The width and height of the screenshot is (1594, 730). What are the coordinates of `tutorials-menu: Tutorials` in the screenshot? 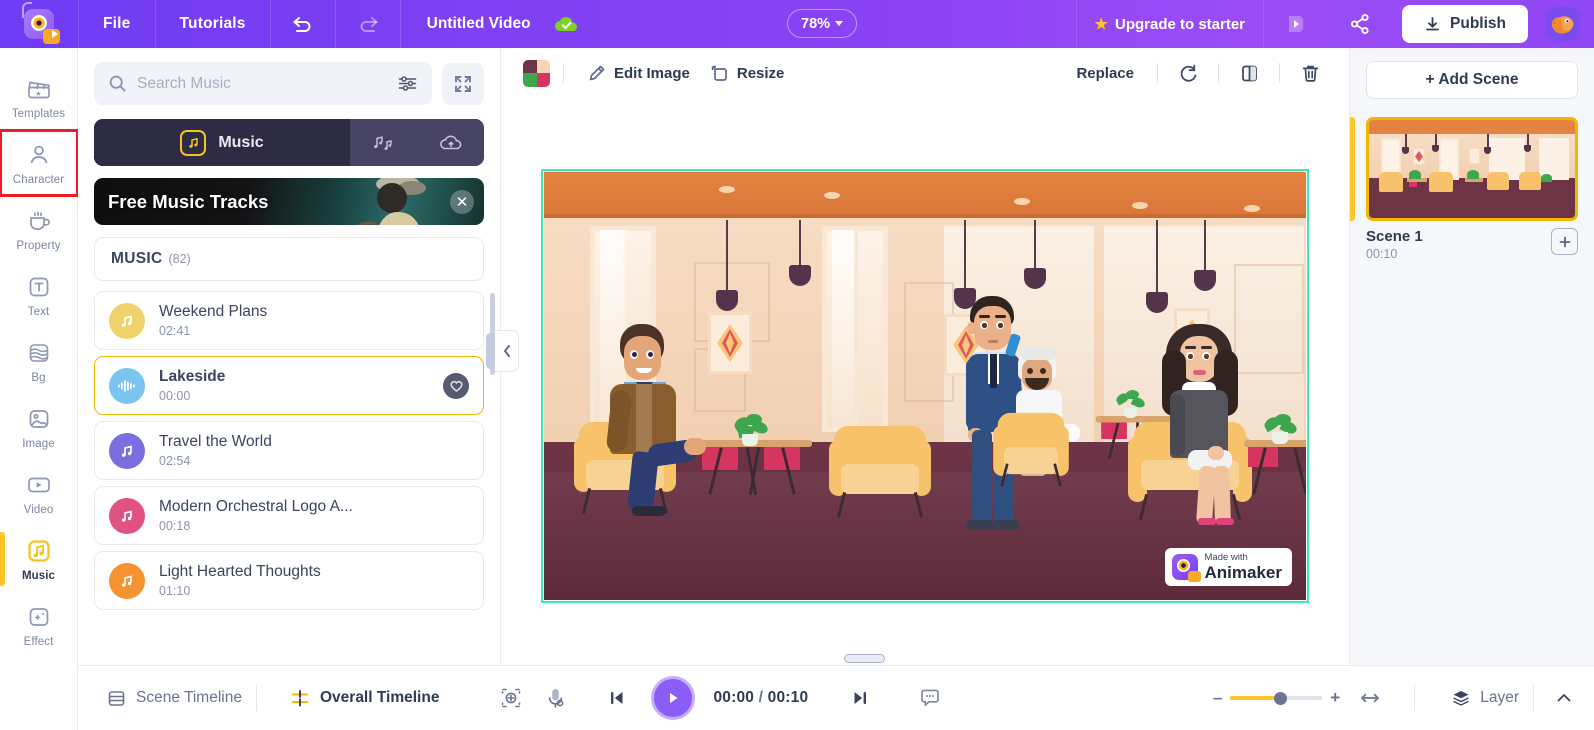 It's located at (213, 24).